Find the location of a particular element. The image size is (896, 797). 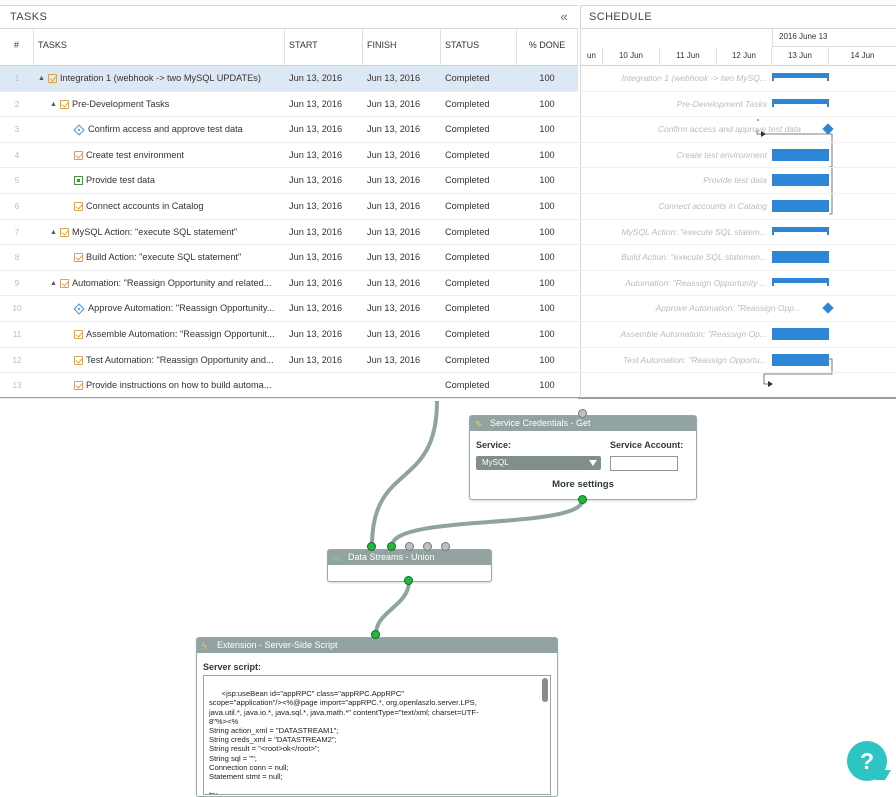

column-header-status: STATUS is located at coordinates (479, 47).